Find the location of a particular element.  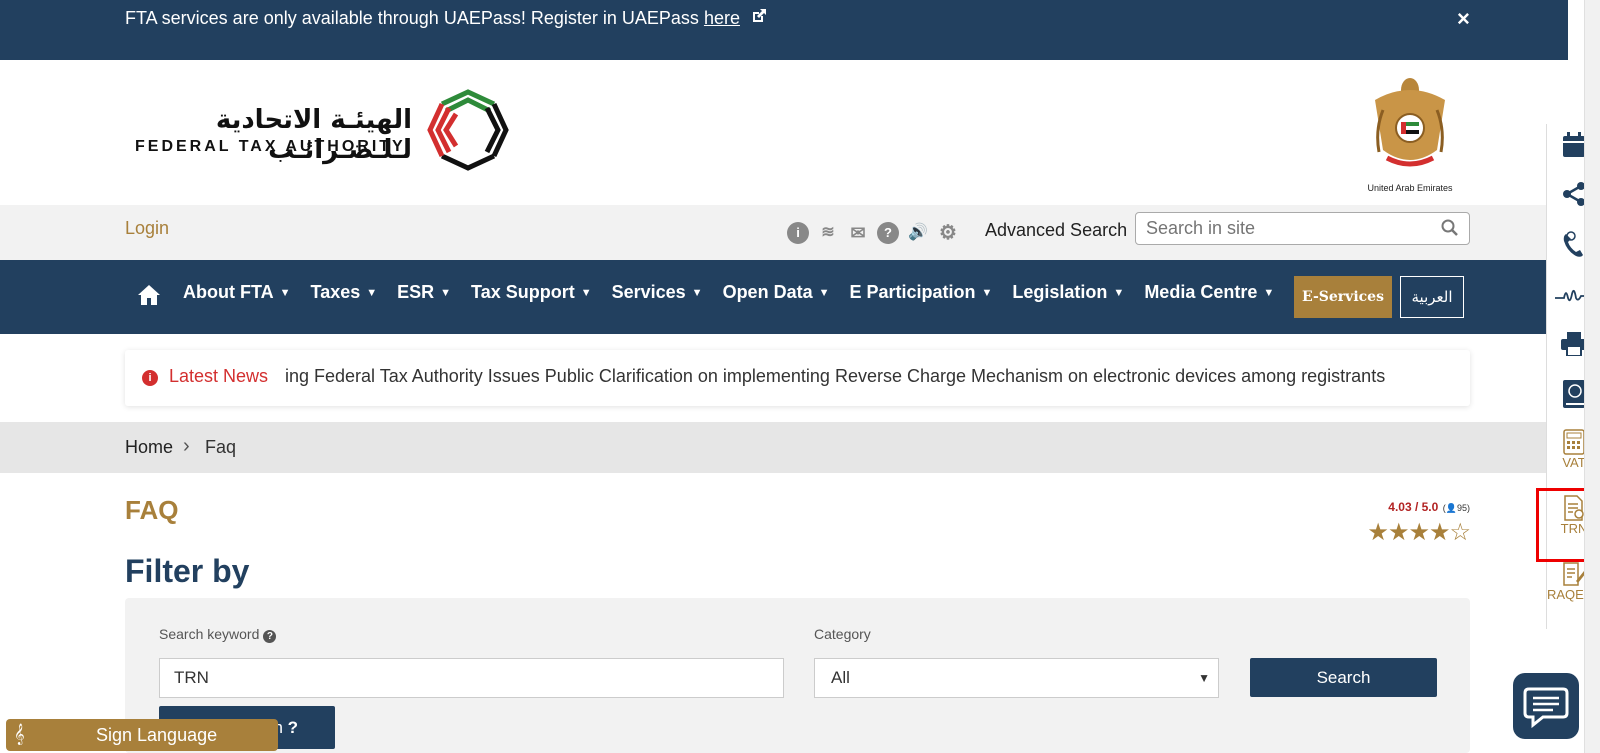

page-rating: 4.03 / 5.0 (👤95) ★★★★☆ is located at coordinates (1410, 522).